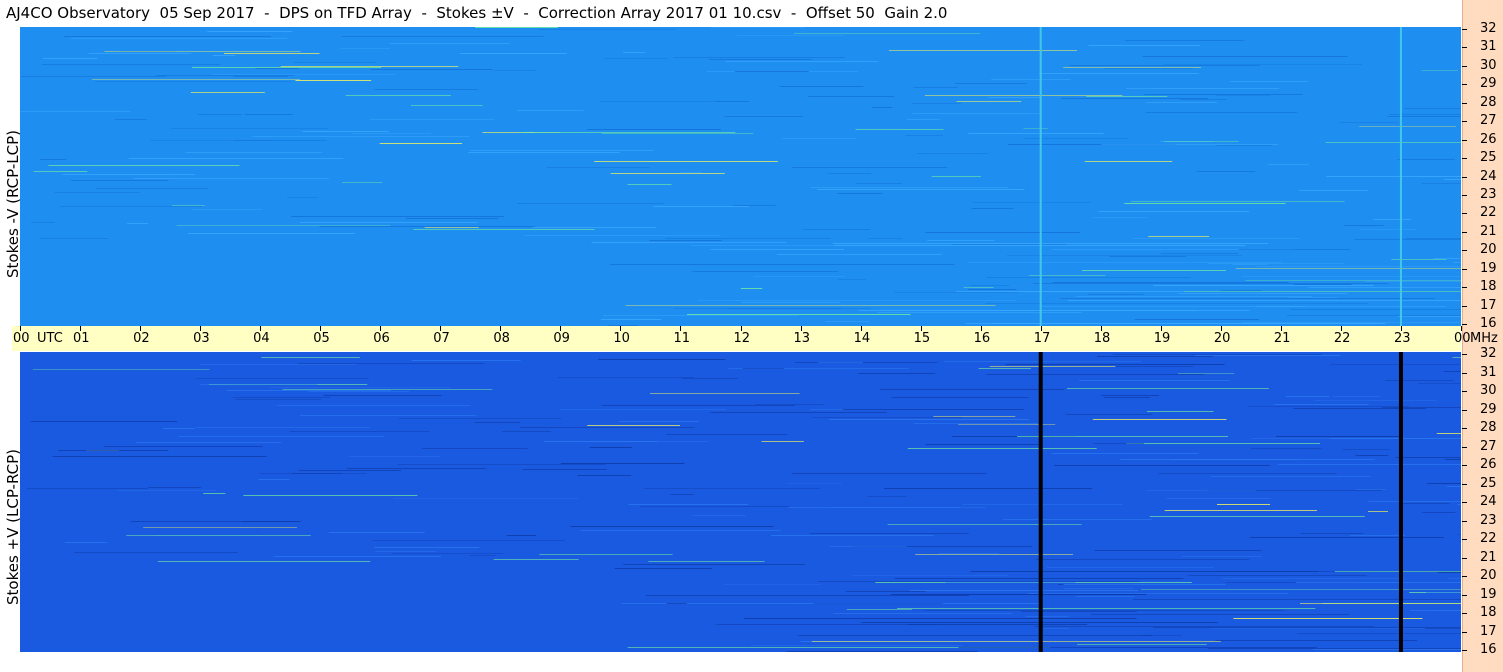  What do you see at coordinates (1102, 338) in the screenshot?
I see `x-tick-label: 18` at bounding box center [1102, 338].